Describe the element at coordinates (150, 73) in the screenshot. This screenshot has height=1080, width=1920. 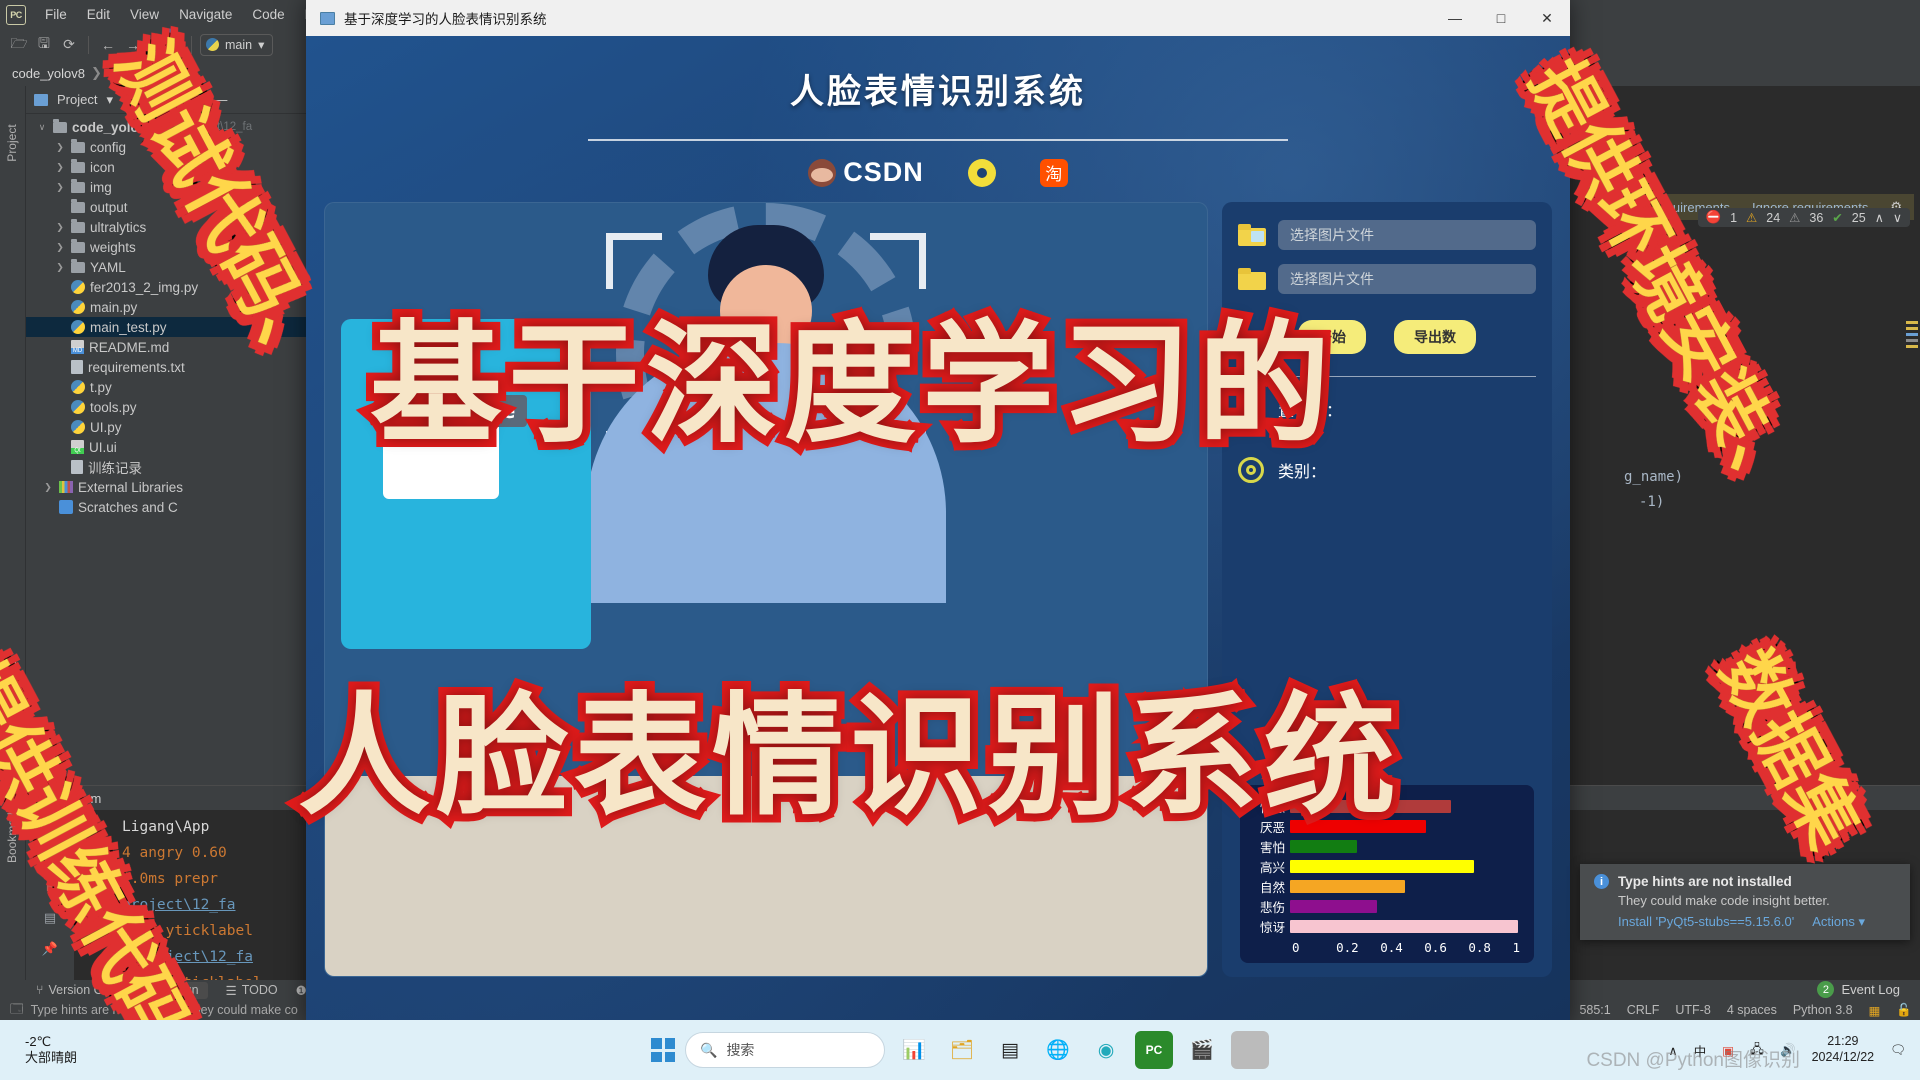
I see `breadcrumb-file: main.py` at that location.